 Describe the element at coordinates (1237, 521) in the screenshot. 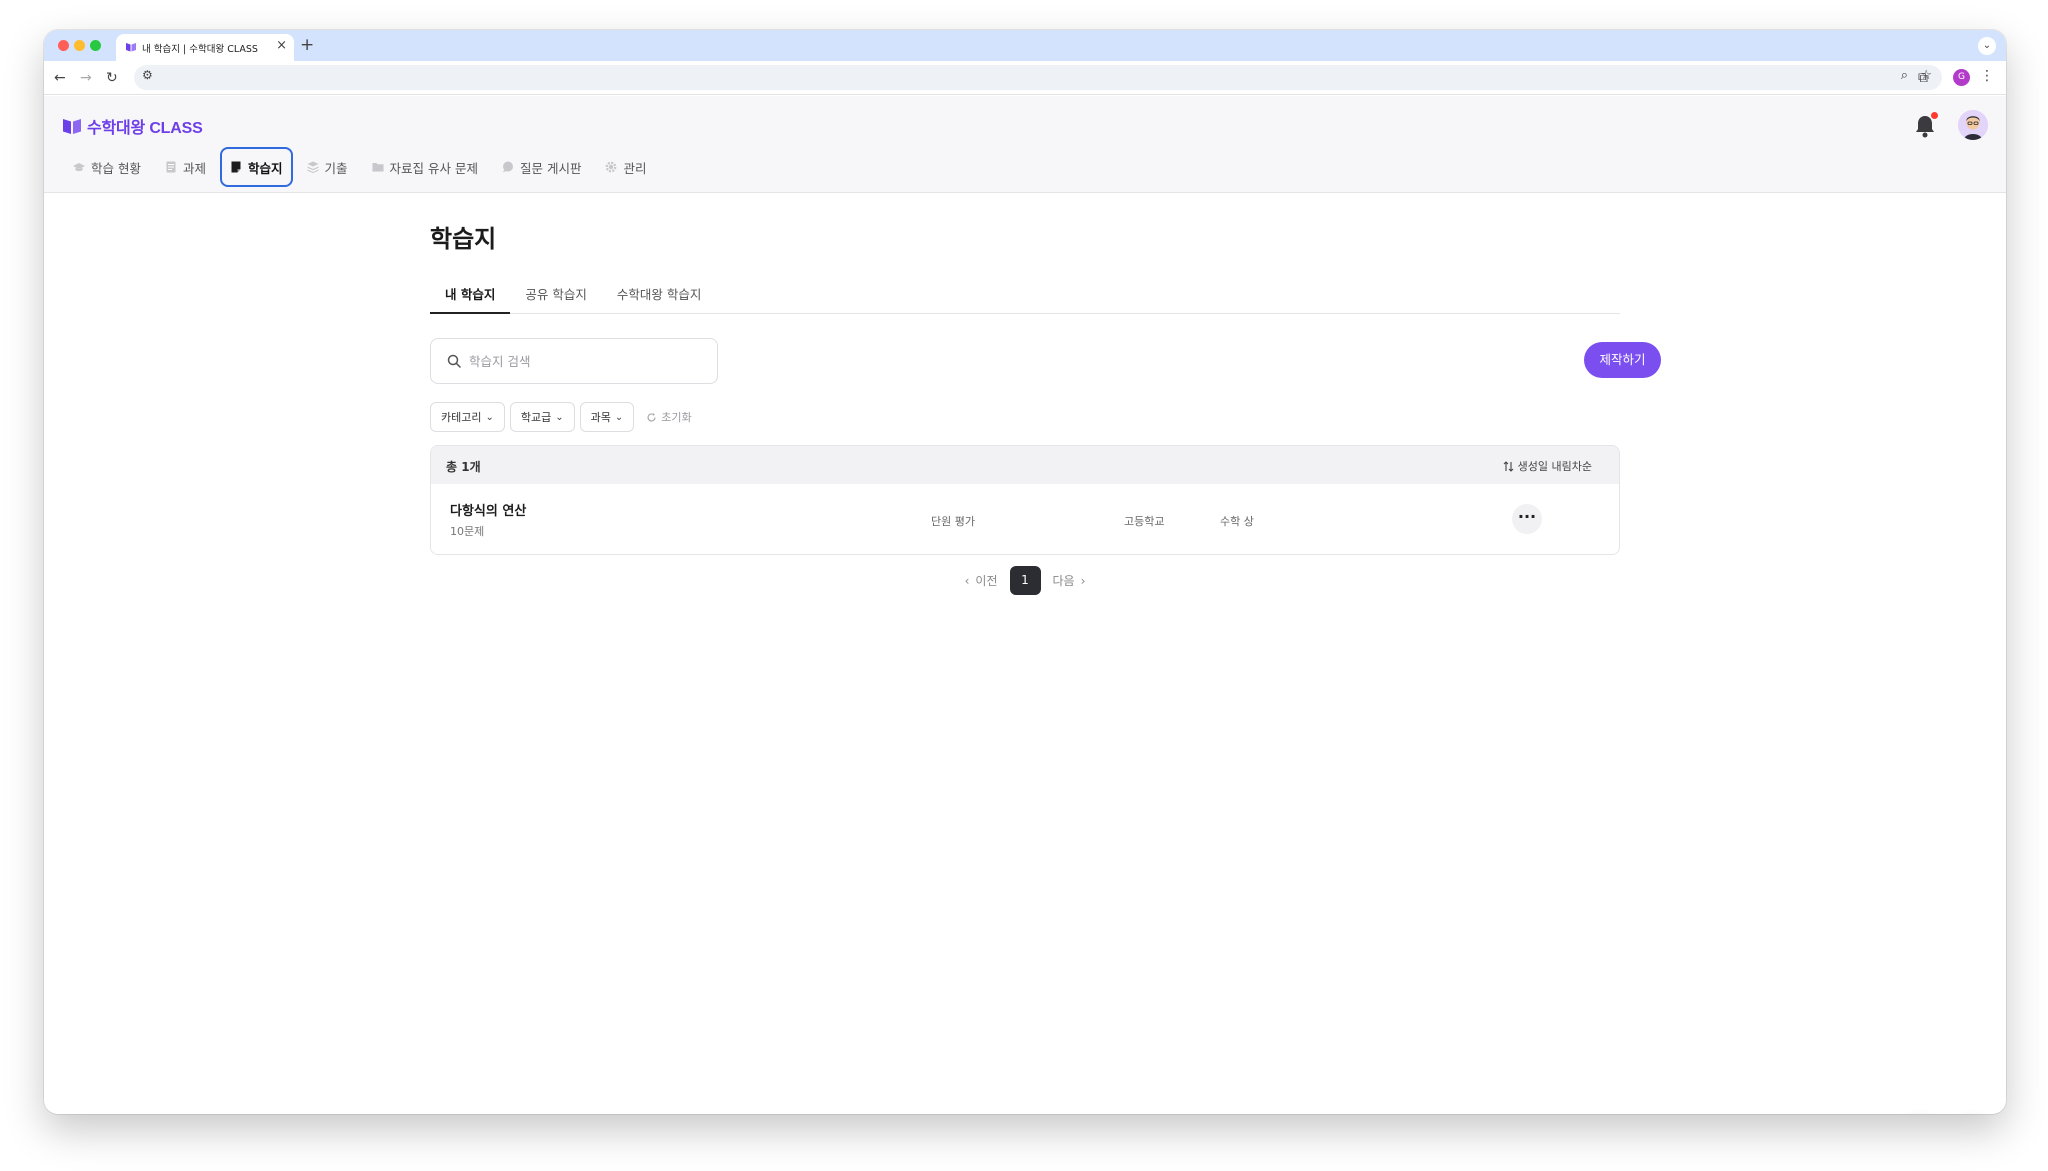

I see `worksheet-subject: 수학 상` at that location.